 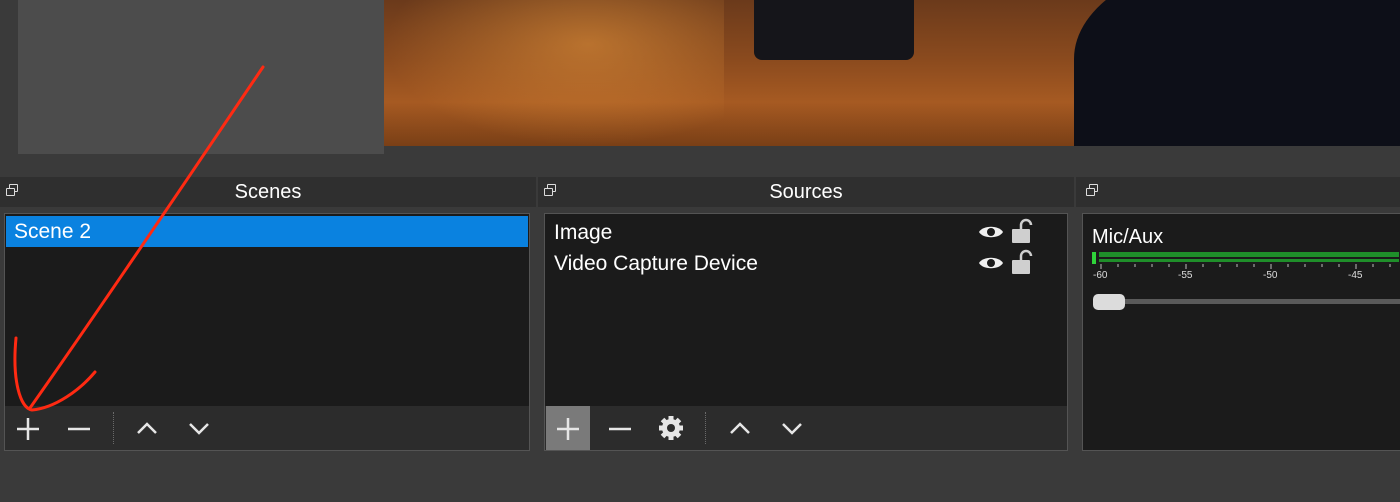 I want to click on remove-source-button, so click(x=620, y=428).